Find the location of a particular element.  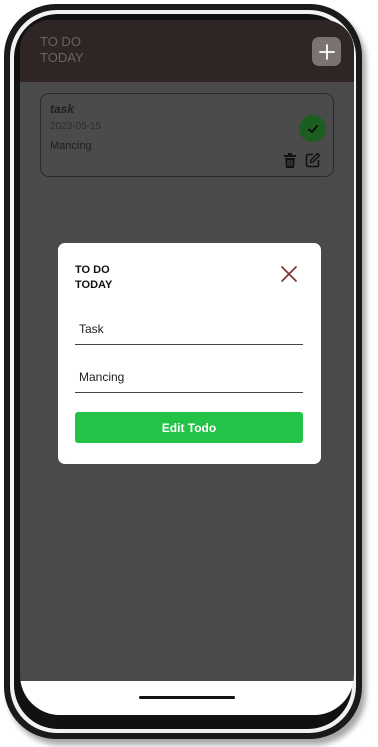

system-nav-bar is located at coordinates (187, 698).